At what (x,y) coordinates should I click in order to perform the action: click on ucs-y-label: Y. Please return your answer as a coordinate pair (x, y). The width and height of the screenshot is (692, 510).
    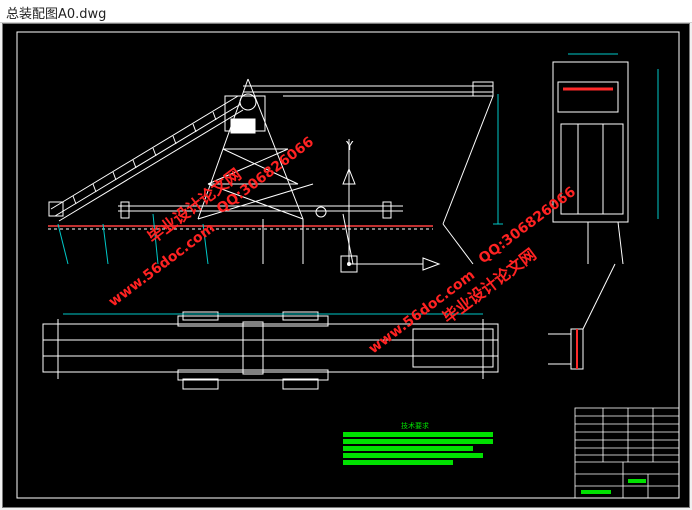
    Looking at the image, I should click on (349, 146).